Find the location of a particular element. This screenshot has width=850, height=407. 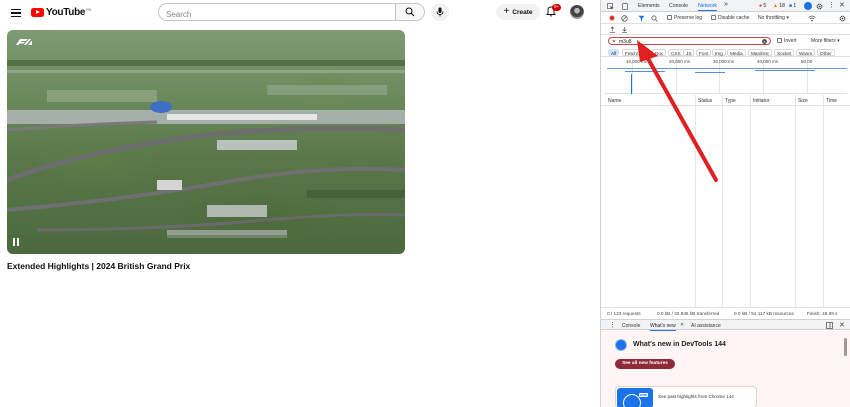

column-initiator: Initiator is located at coordinates (761, 101).